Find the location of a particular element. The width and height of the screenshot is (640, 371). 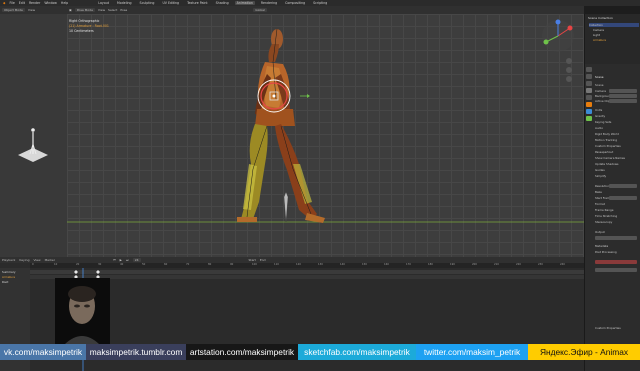

output-path-field is located at coordinates (616, 238).